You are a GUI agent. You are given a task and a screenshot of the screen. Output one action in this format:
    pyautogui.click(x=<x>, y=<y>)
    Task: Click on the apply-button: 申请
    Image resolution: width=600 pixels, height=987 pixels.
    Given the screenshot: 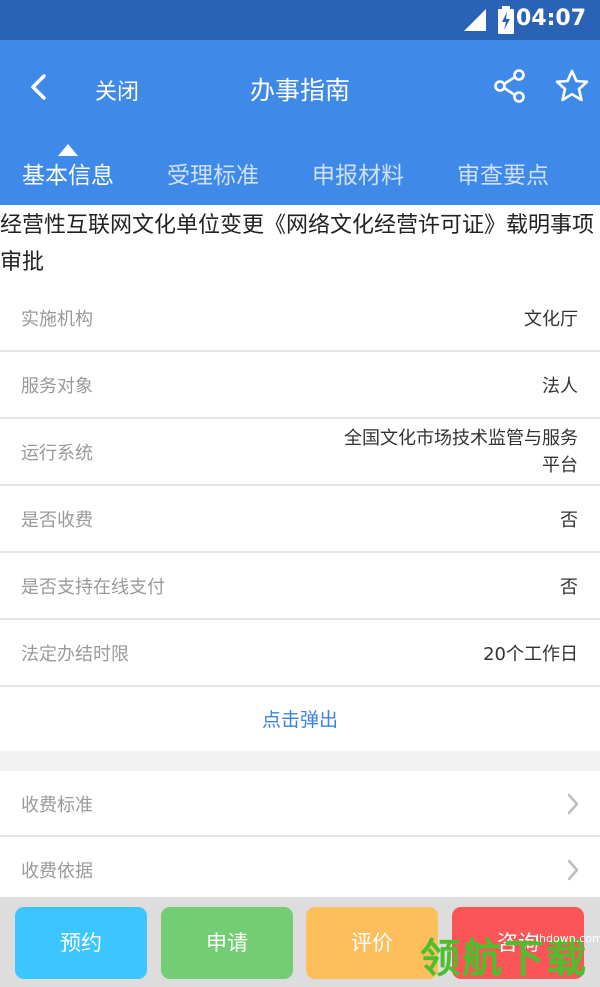 What is the action you would take?
    pyautogui.click(x=227, y=943)
    